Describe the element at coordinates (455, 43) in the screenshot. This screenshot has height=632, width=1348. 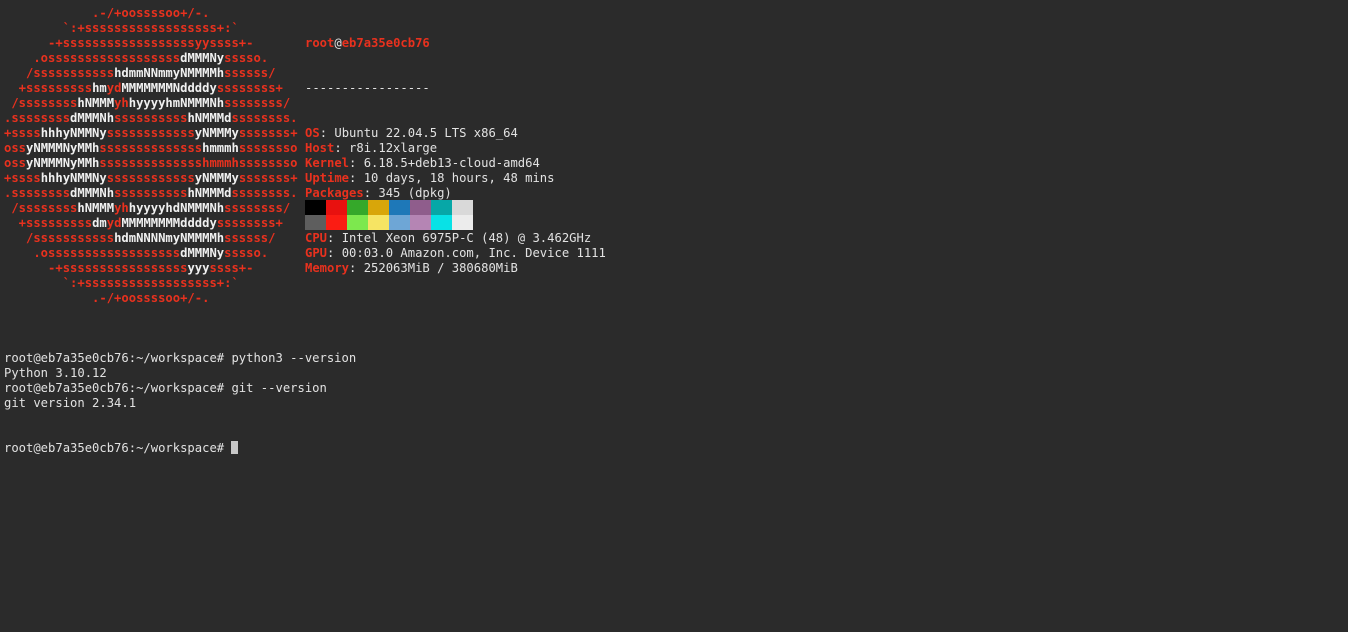
I see `user-host-line: root@eb7a35e0cb76` at that location.